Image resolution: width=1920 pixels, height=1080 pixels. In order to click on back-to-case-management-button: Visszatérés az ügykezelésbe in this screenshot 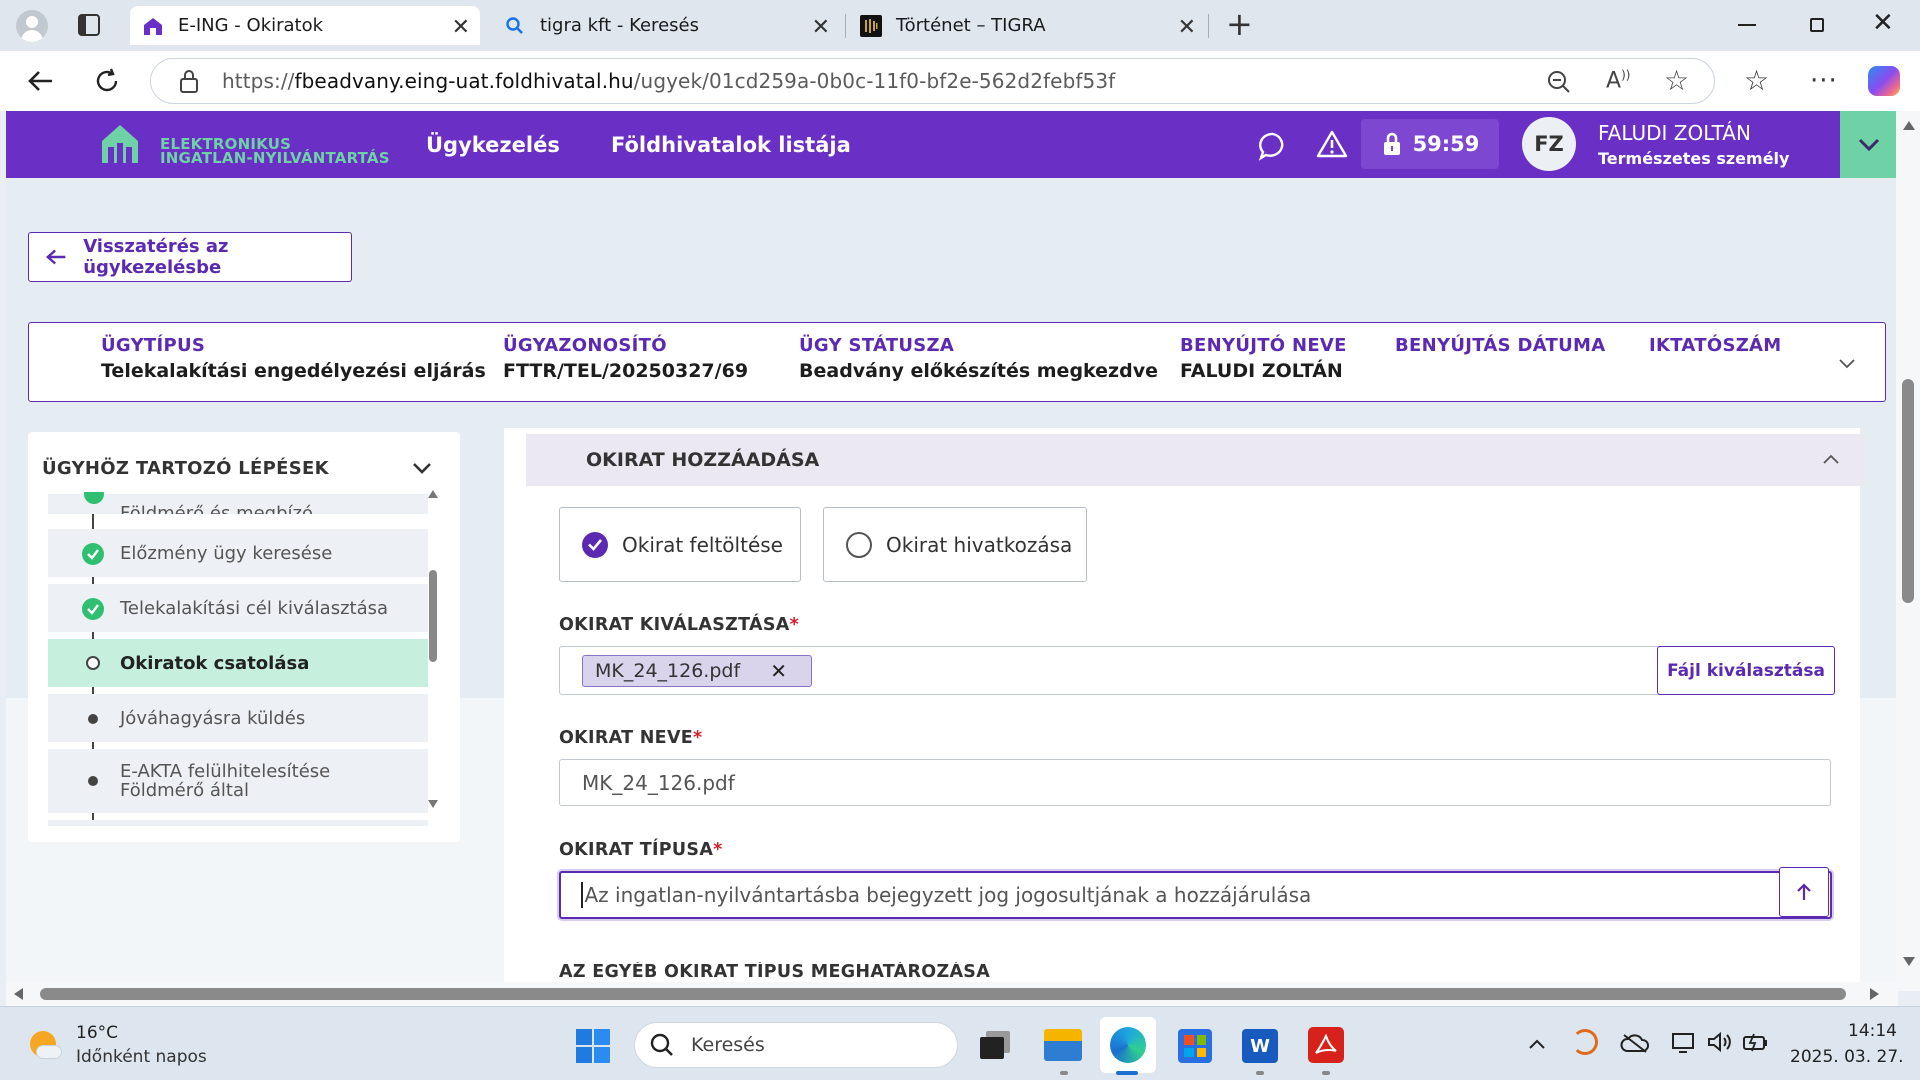, I will do `click(190, 257)`.